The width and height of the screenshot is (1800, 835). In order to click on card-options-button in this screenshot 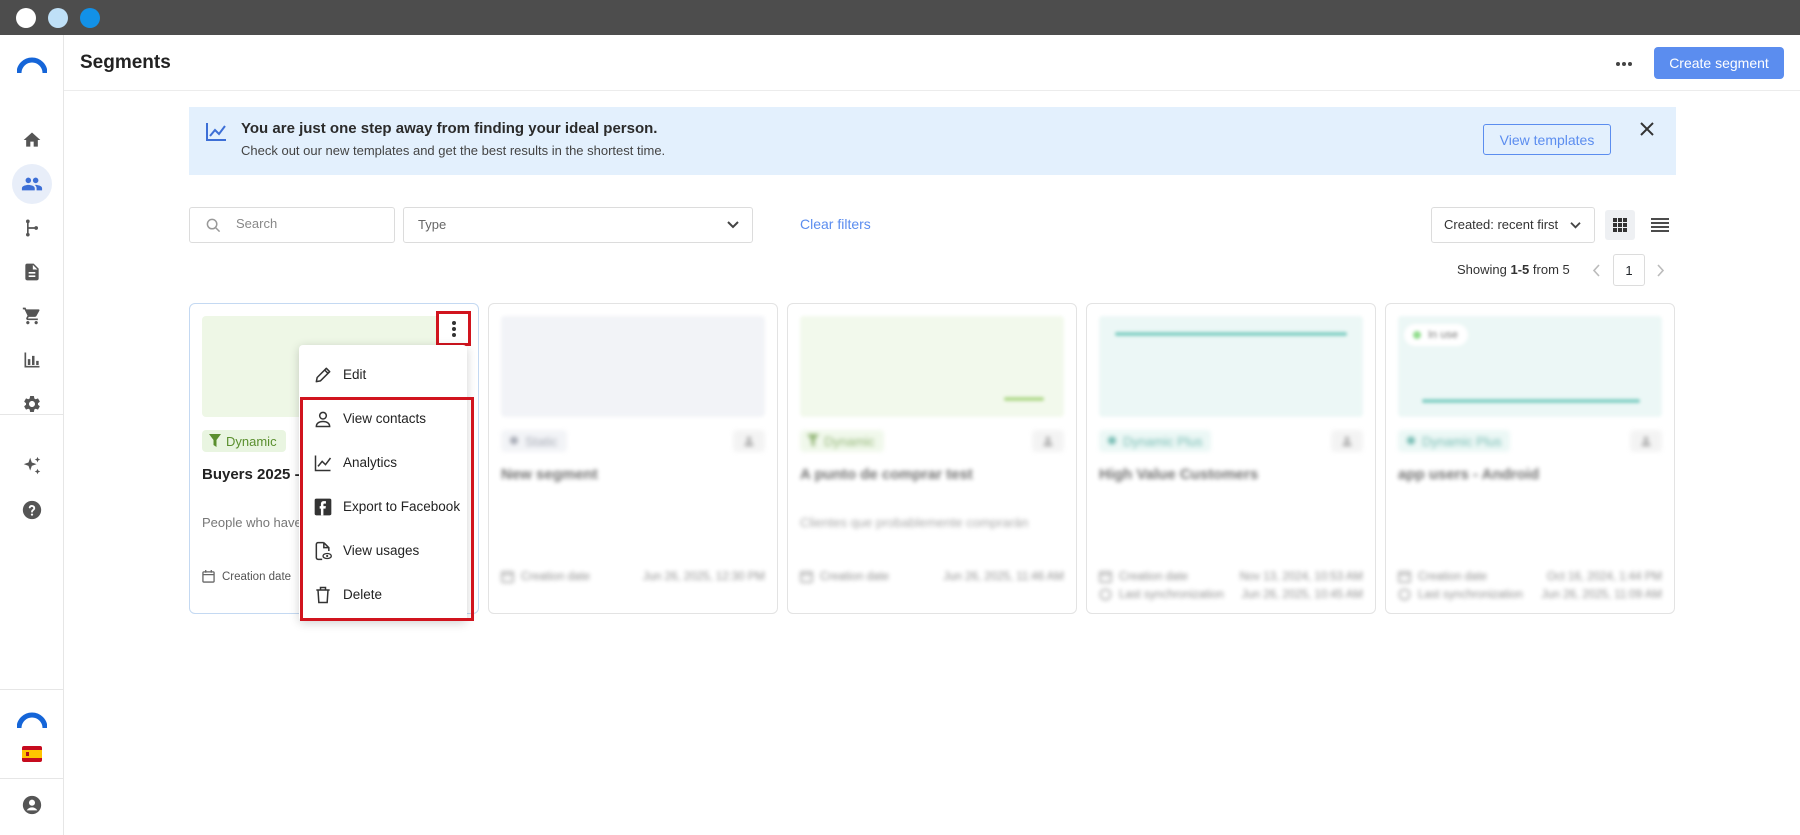, I will do `click(453, 328)`.